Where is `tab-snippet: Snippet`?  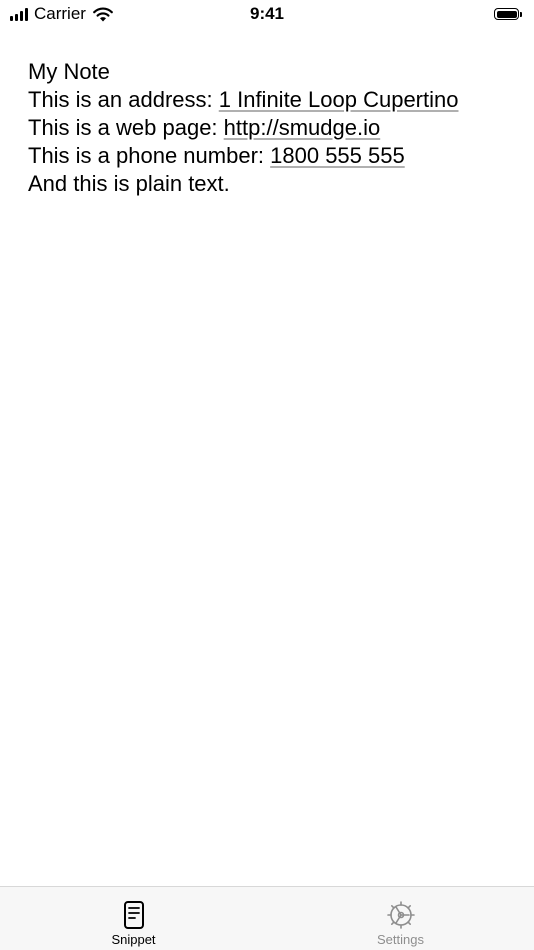
tab-snippet: Snippet is located at coordinates (133, 918).